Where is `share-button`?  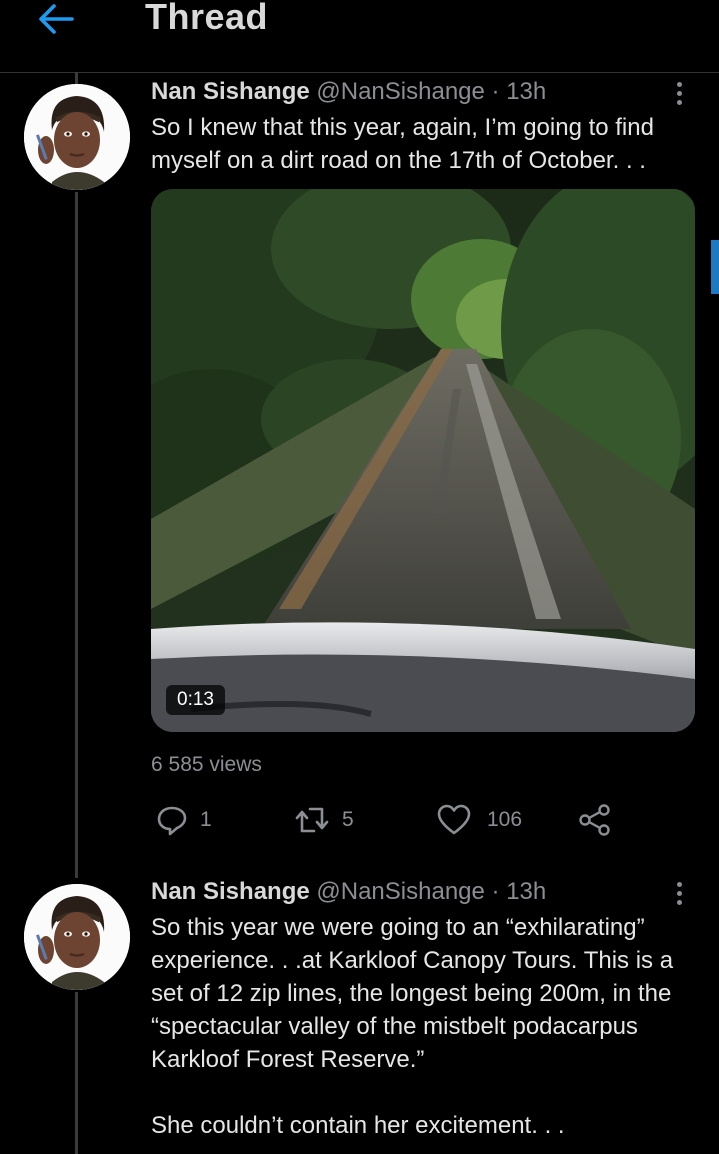 share-button is located at coordinates (595, 820).